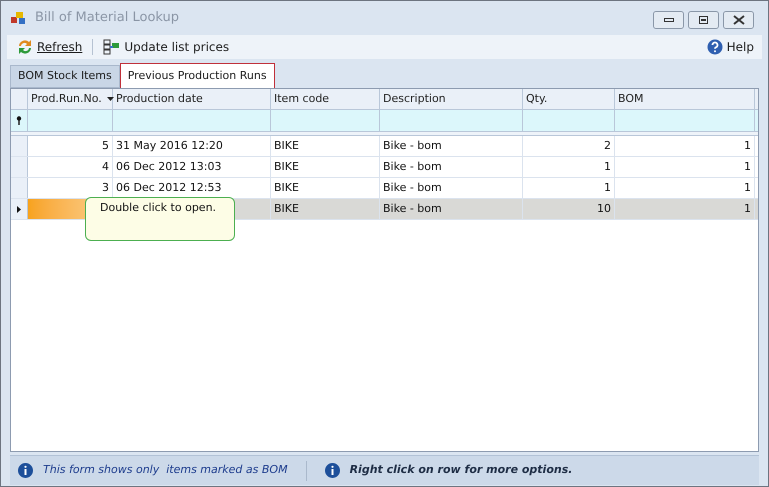 The height and width of the screenshot is (487, 769). Describe the element at coordinates (569, 99) in the screenshot. I see `column-header: Qty.` at that location.